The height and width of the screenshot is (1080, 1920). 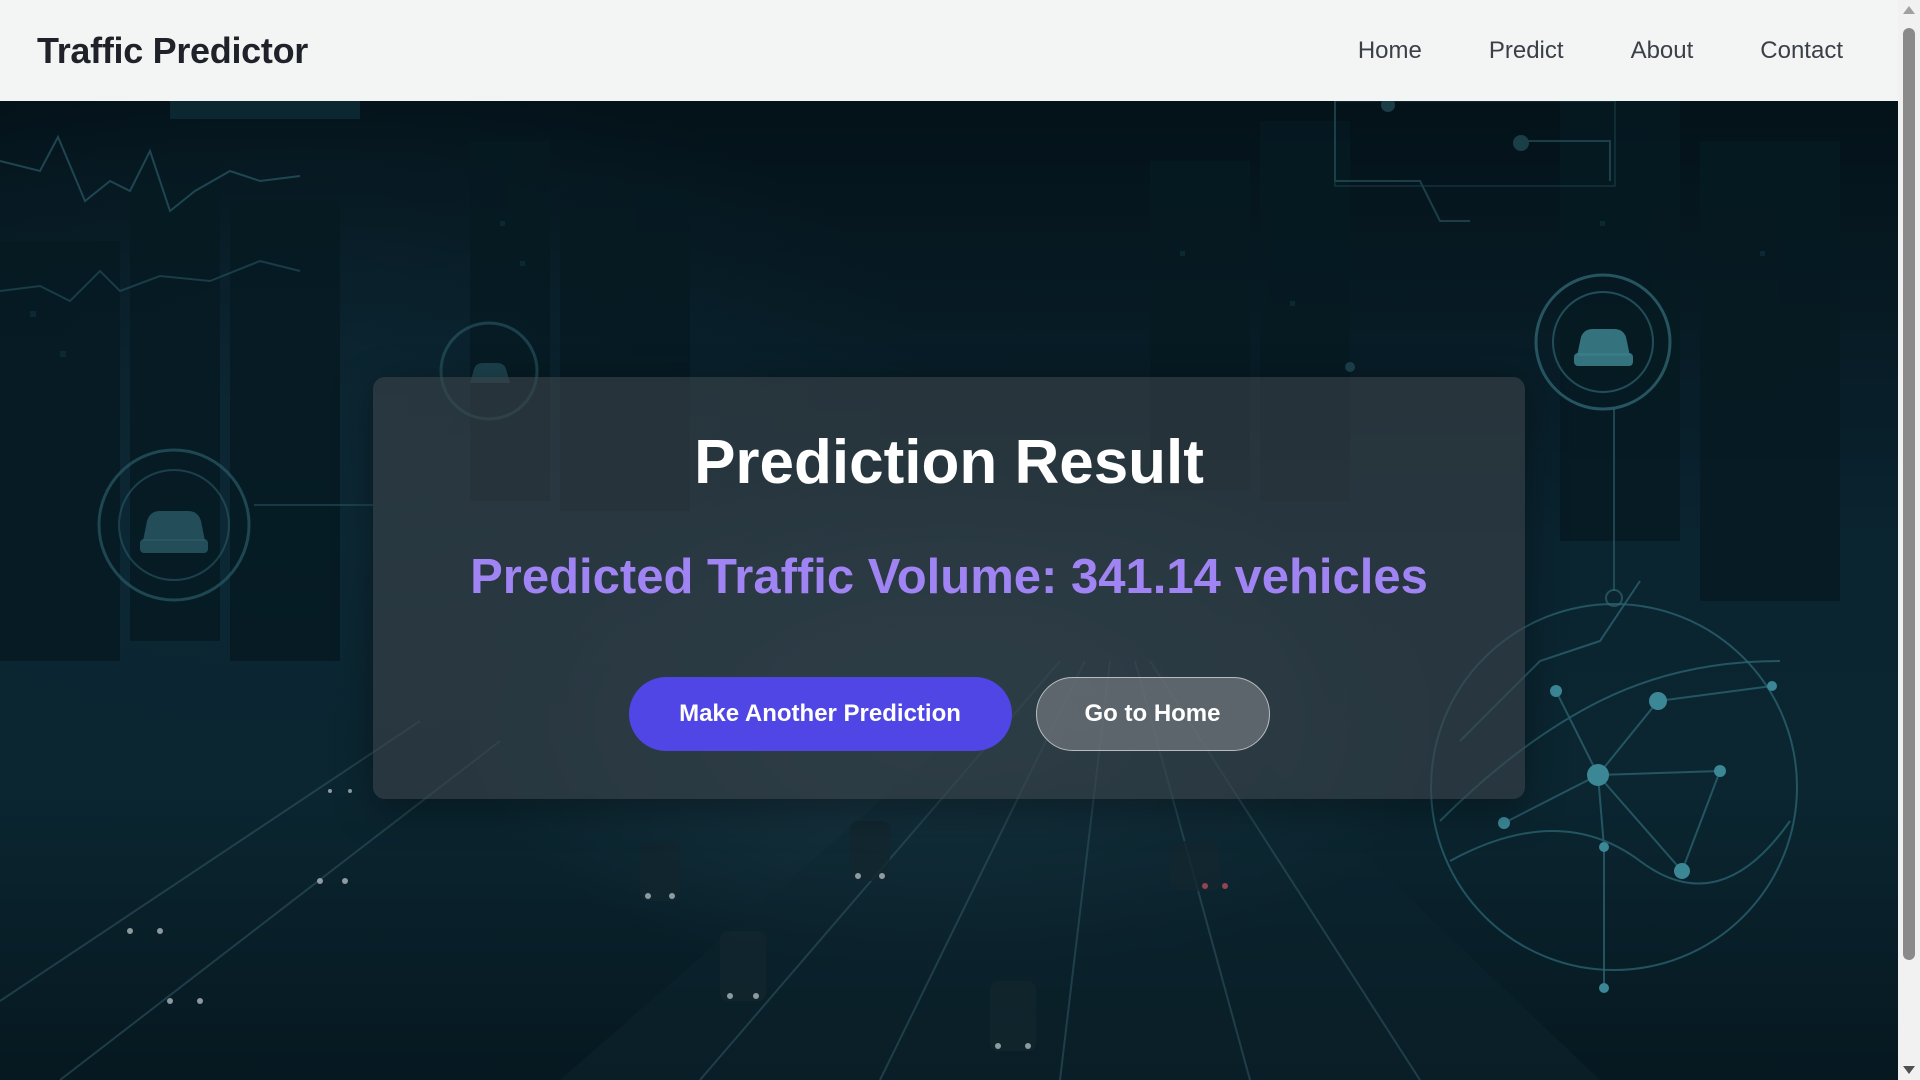 I want to click on nav-link-predict: Predict, so click(x=1526, y=51).